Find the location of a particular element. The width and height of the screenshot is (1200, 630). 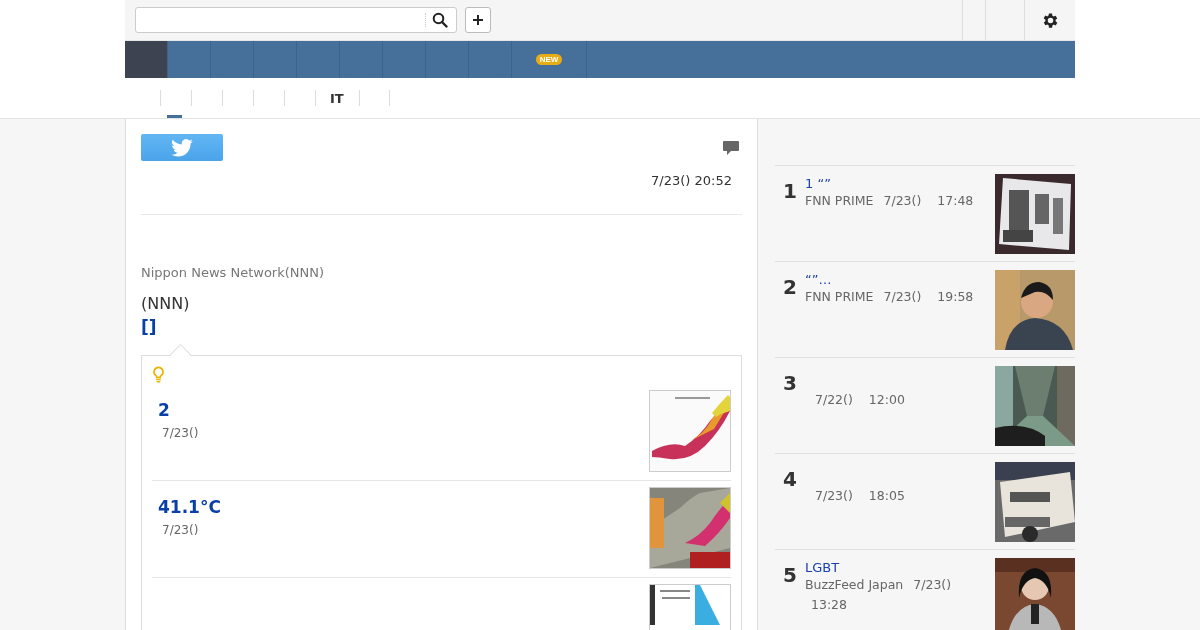

tweet-button is located at coordinates (182, 147).